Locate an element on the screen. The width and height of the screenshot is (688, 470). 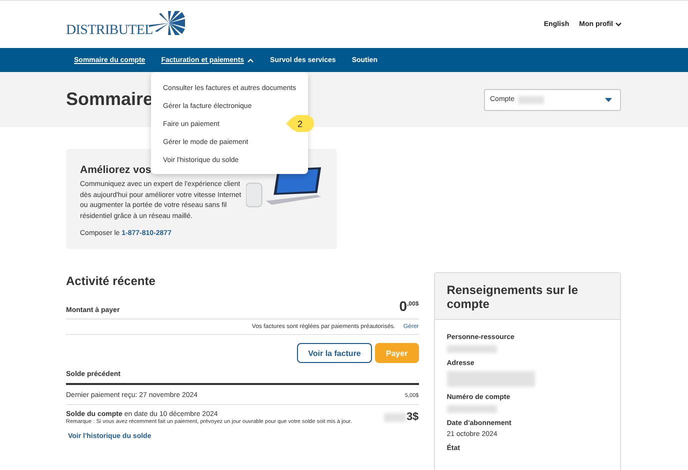
logo-wordmark: DISTRIBUTEL is located at coordinates (109, 30).